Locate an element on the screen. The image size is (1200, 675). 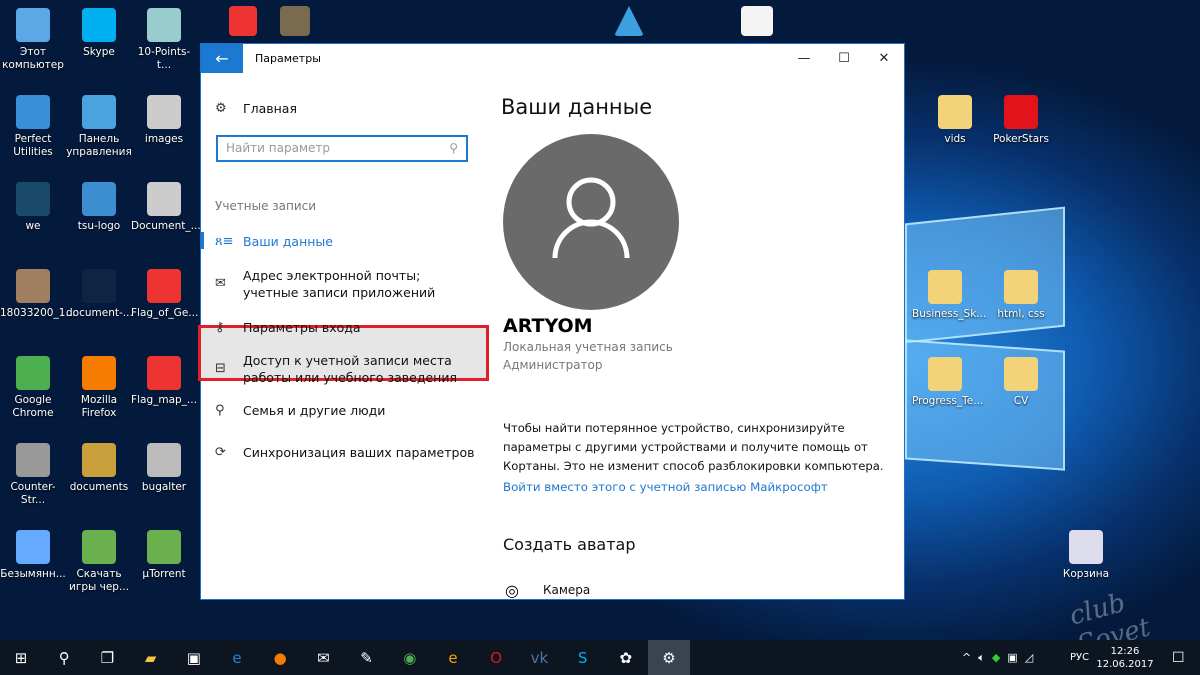
pdf-file-icon is located at coordinates (243, 21).